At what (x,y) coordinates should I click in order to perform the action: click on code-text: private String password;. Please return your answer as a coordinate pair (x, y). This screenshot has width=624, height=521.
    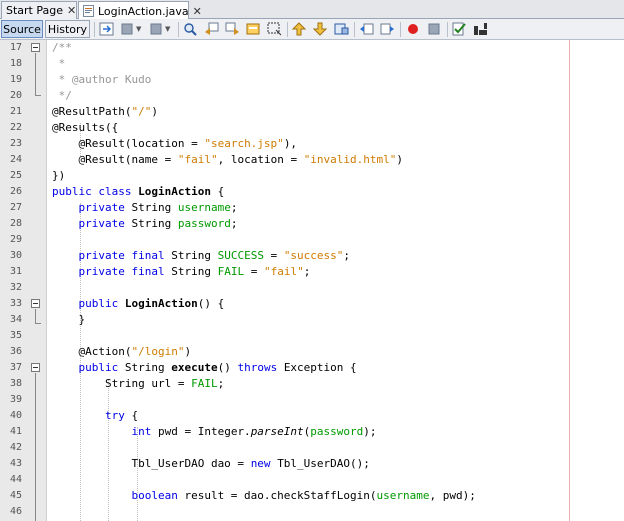
    Looking at the image, I should click on (145, 223).